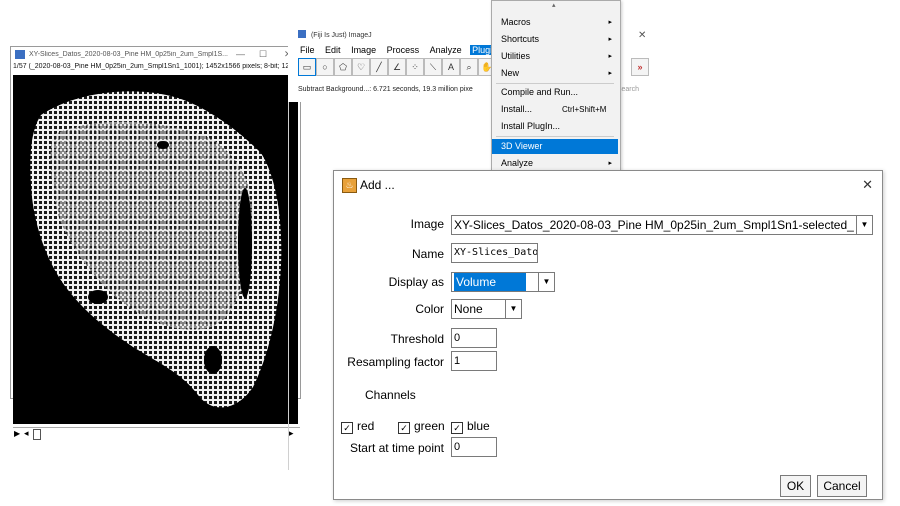 The image size is (900, 506). I want to click on menu-process: Process, so click(403, 50).